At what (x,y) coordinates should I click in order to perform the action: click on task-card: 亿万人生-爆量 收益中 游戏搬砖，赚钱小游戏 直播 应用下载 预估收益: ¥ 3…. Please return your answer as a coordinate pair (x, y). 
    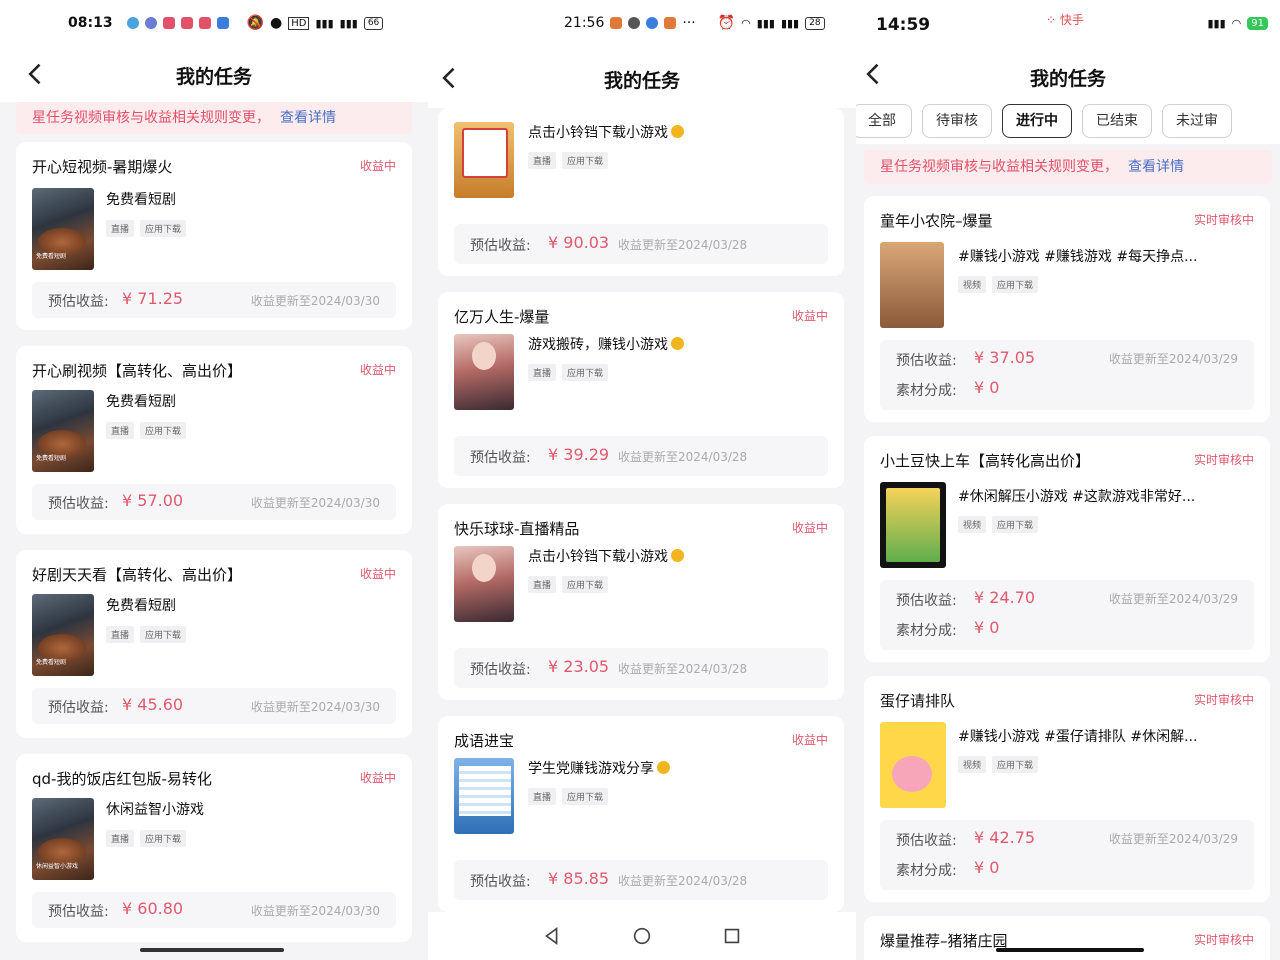
    Looking at the image, I should click on (641, 390).